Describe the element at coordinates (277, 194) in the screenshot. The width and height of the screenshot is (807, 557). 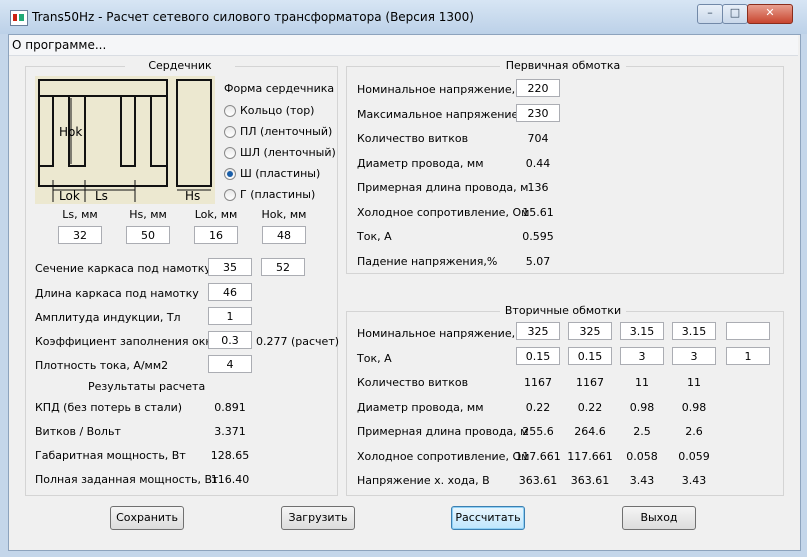
I see `shape-radio-label-4: Г (пластины)` at that location.